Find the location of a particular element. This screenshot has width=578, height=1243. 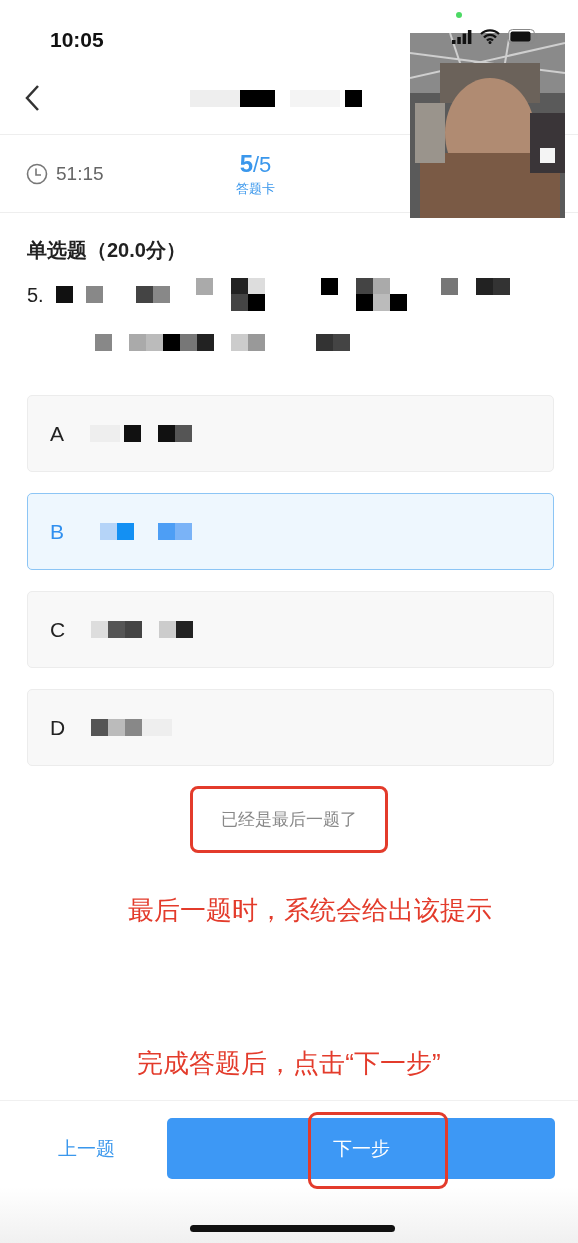

answer-option: A is located at coordinates (290, 433).